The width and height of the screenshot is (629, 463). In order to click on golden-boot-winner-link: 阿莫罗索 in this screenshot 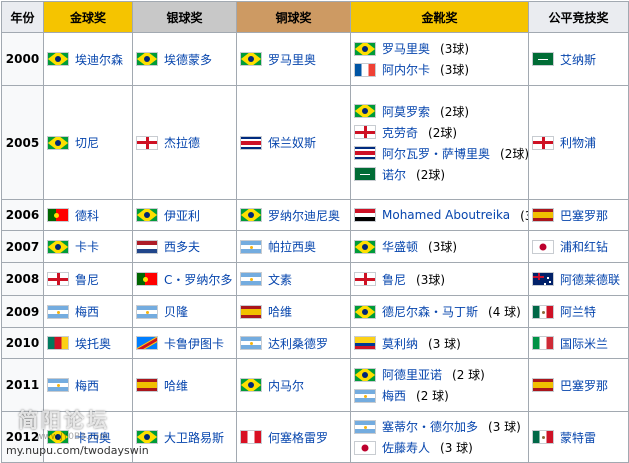, I will do `click(406, 111)`.